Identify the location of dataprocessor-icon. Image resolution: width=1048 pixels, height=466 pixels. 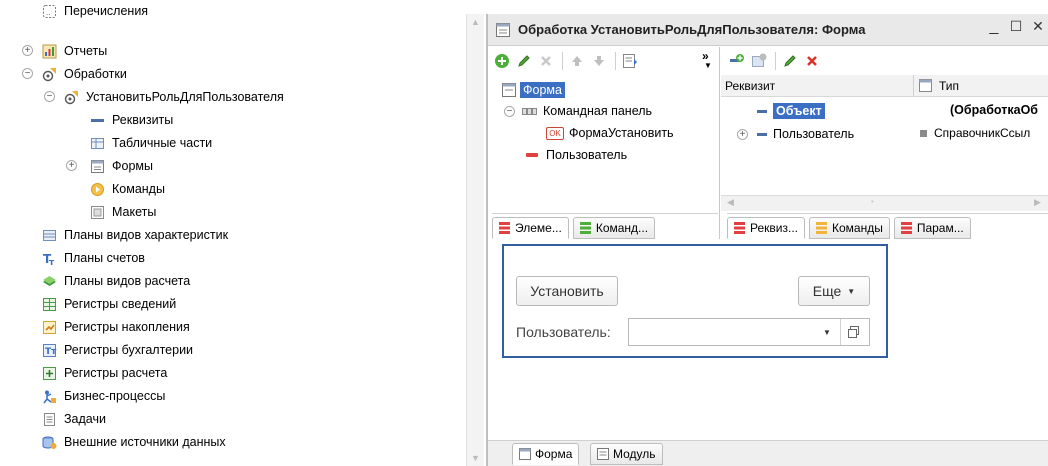
(49, 74).